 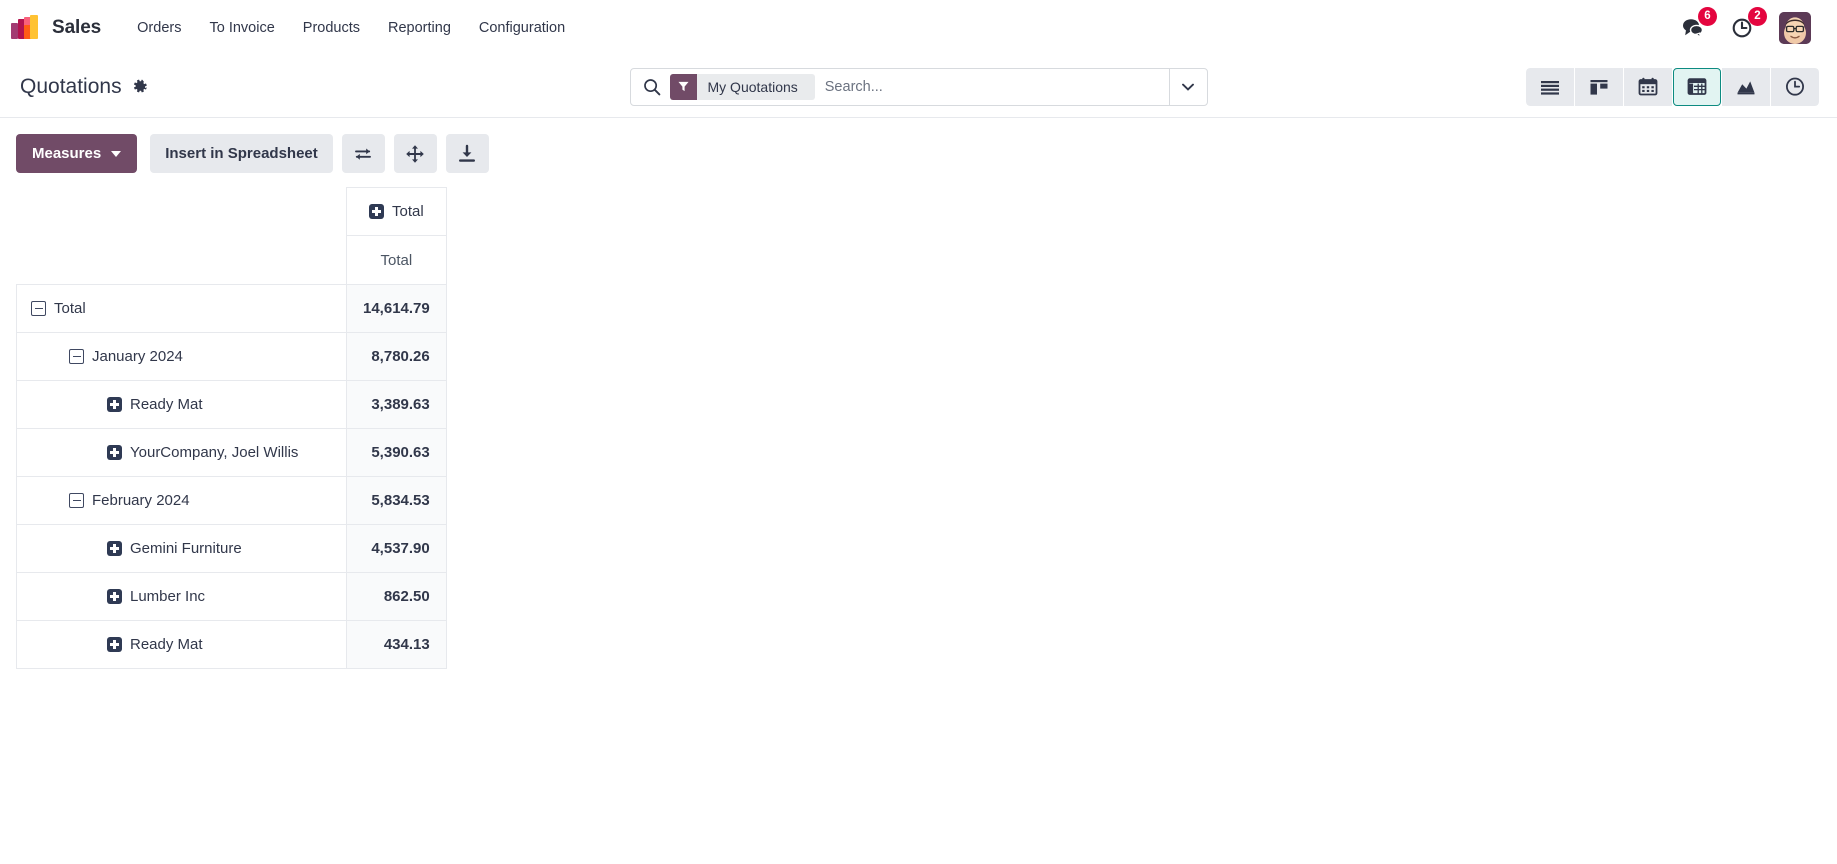 I want to click on pivot-row-label: Total, so click(x=70, y=308).